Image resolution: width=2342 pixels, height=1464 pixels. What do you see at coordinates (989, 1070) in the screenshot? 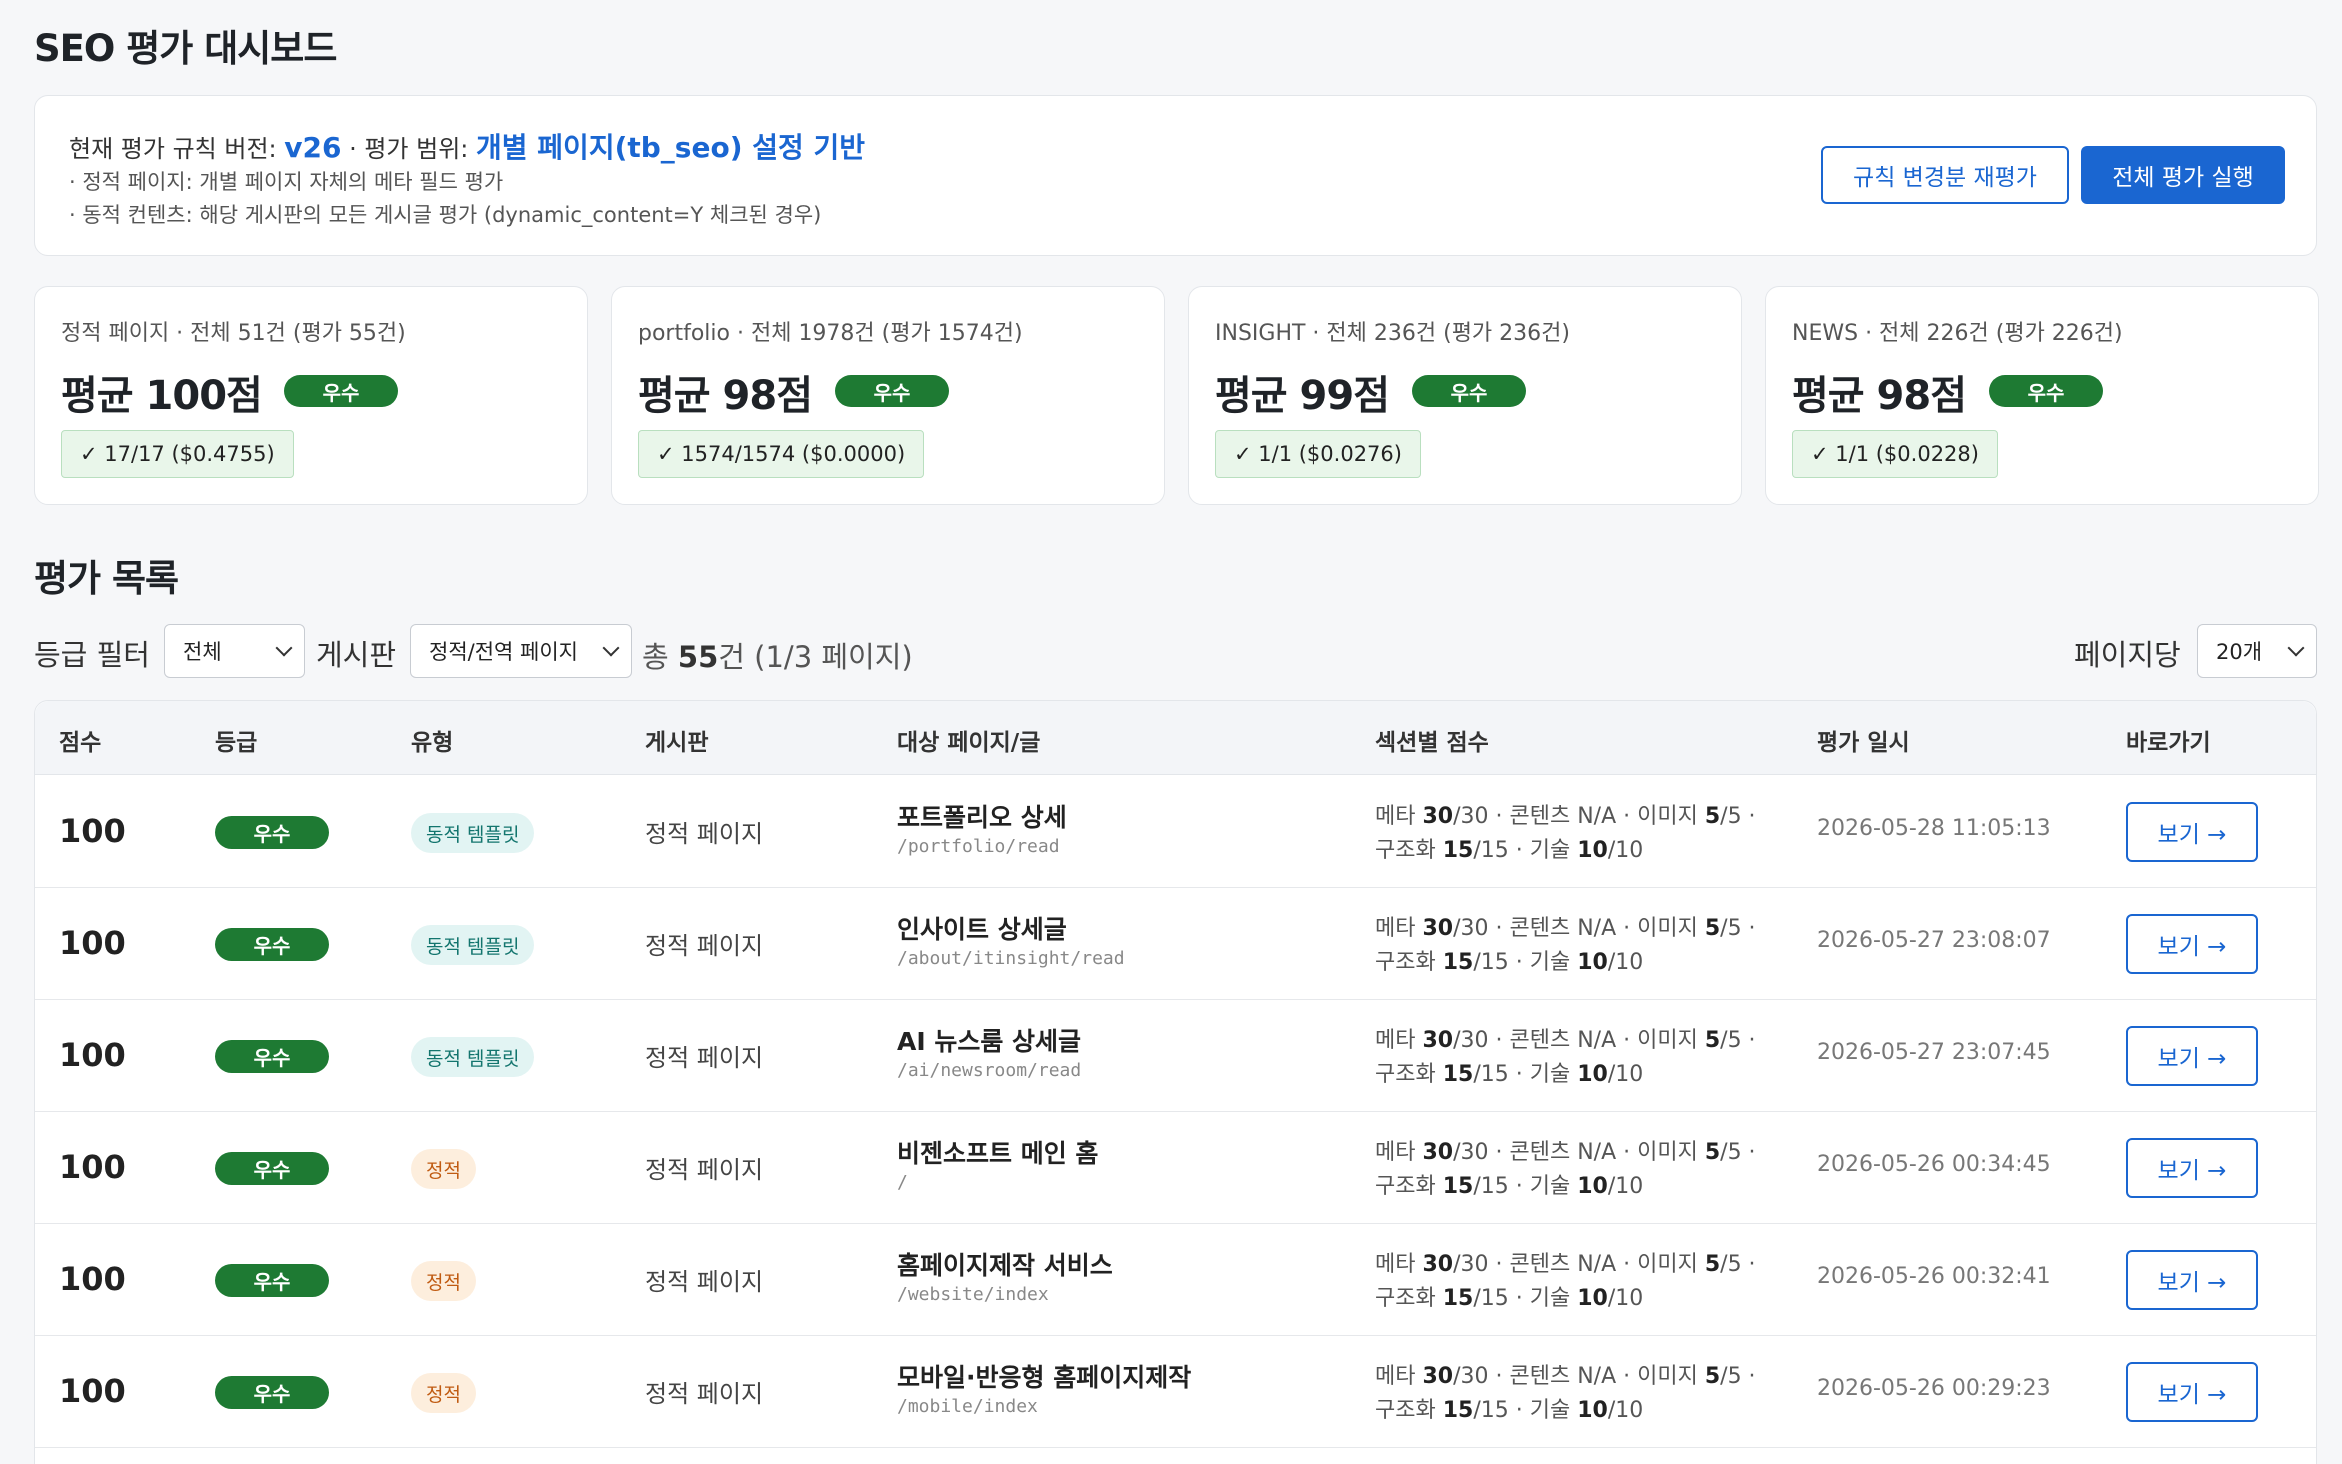
I see `target-page-path: /ai/newsroom/read` at bounding box center [989, 1070].